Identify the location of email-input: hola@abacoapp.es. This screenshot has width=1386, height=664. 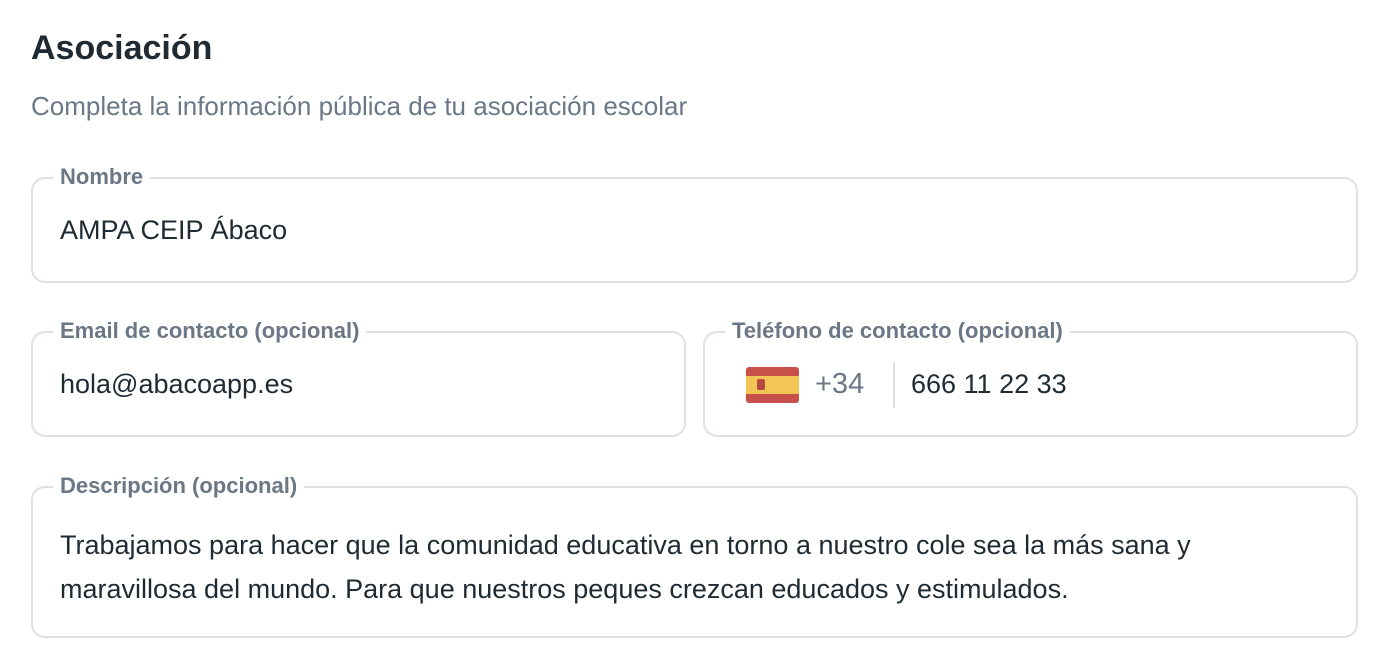
(176, 384).